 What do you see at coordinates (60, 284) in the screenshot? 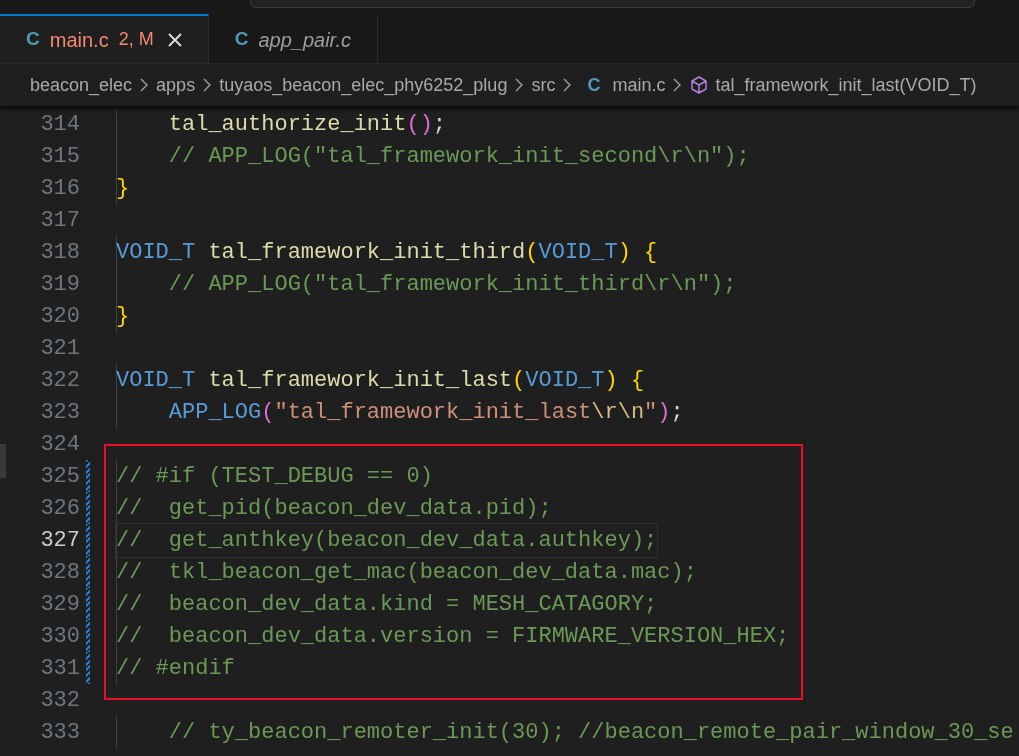
I see `line-number: 319` at bounding box center [60, 284].